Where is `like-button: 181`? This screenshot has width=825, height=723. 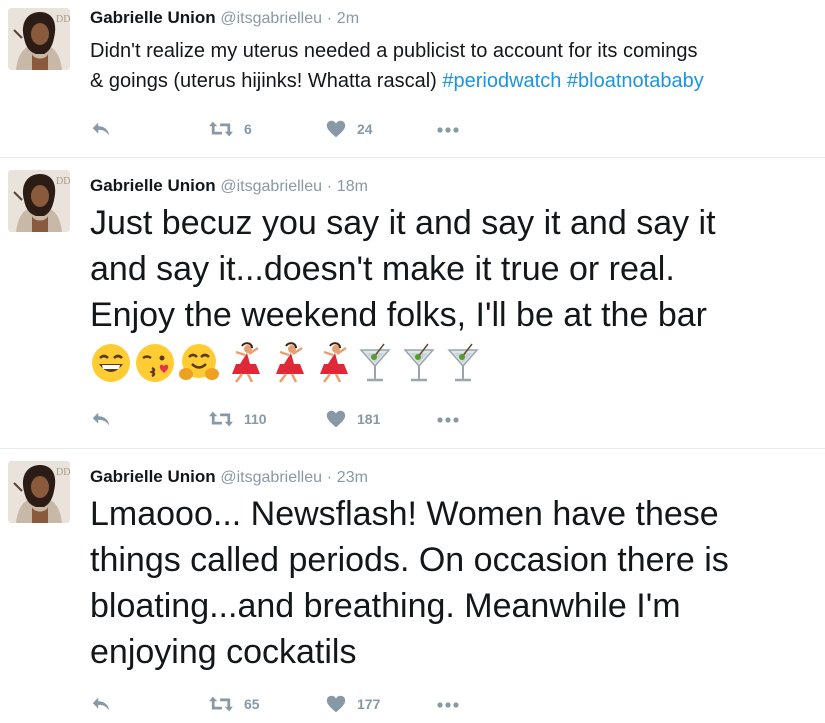 like-button: 181 is located at coordinates (352, 419).